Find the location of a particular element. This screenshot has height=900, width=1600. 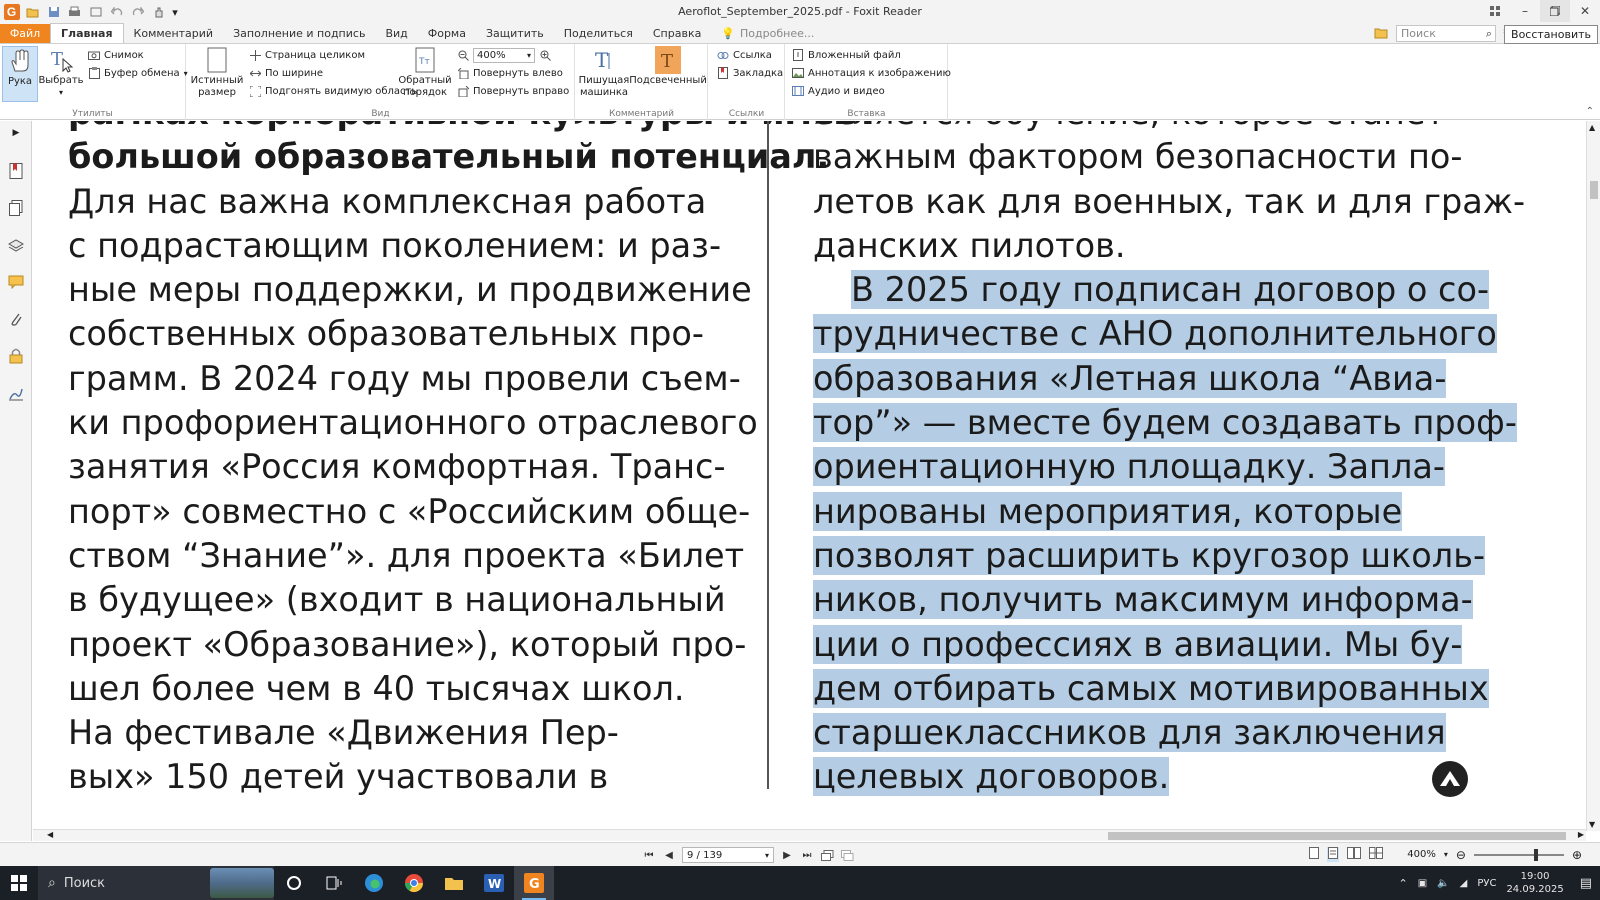

tab-comment: Комментарий is located at coordinates (174, 33).